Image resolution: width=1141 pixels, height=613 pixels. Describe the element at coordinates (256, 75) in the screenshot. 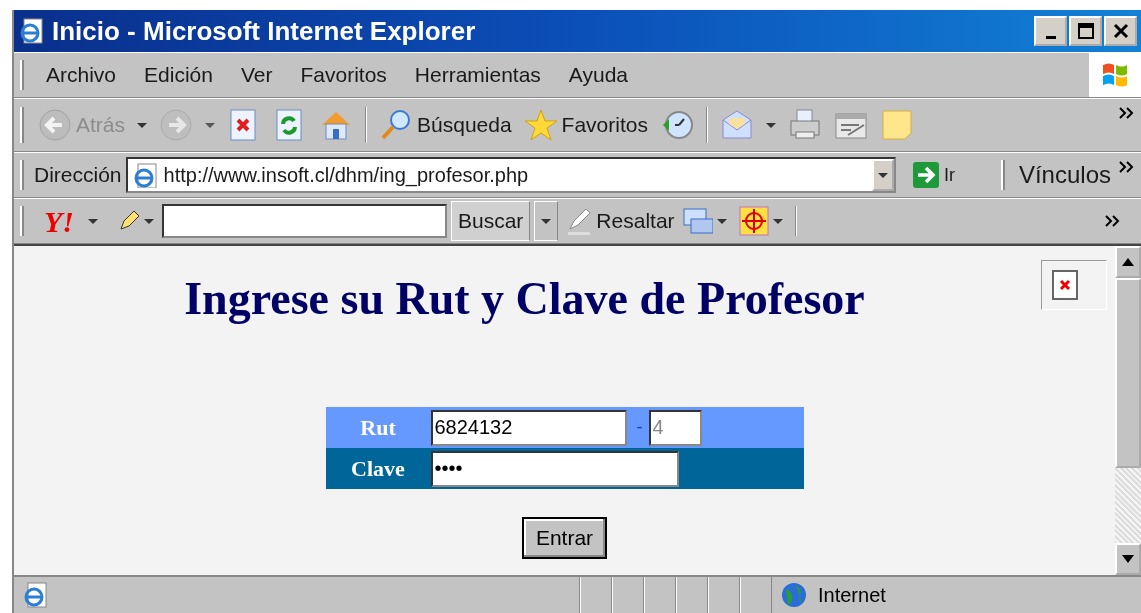

I see `menu-item: Ver` at that location.